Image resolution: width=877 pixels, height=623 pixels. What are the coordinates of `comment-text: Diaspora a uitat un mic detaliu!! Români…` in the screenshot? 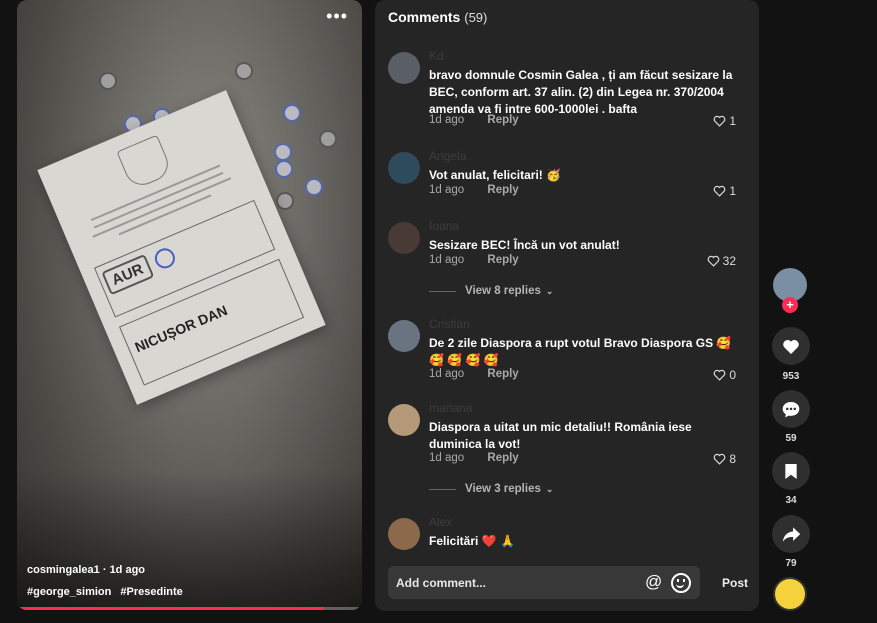 It's located at (560, 435).